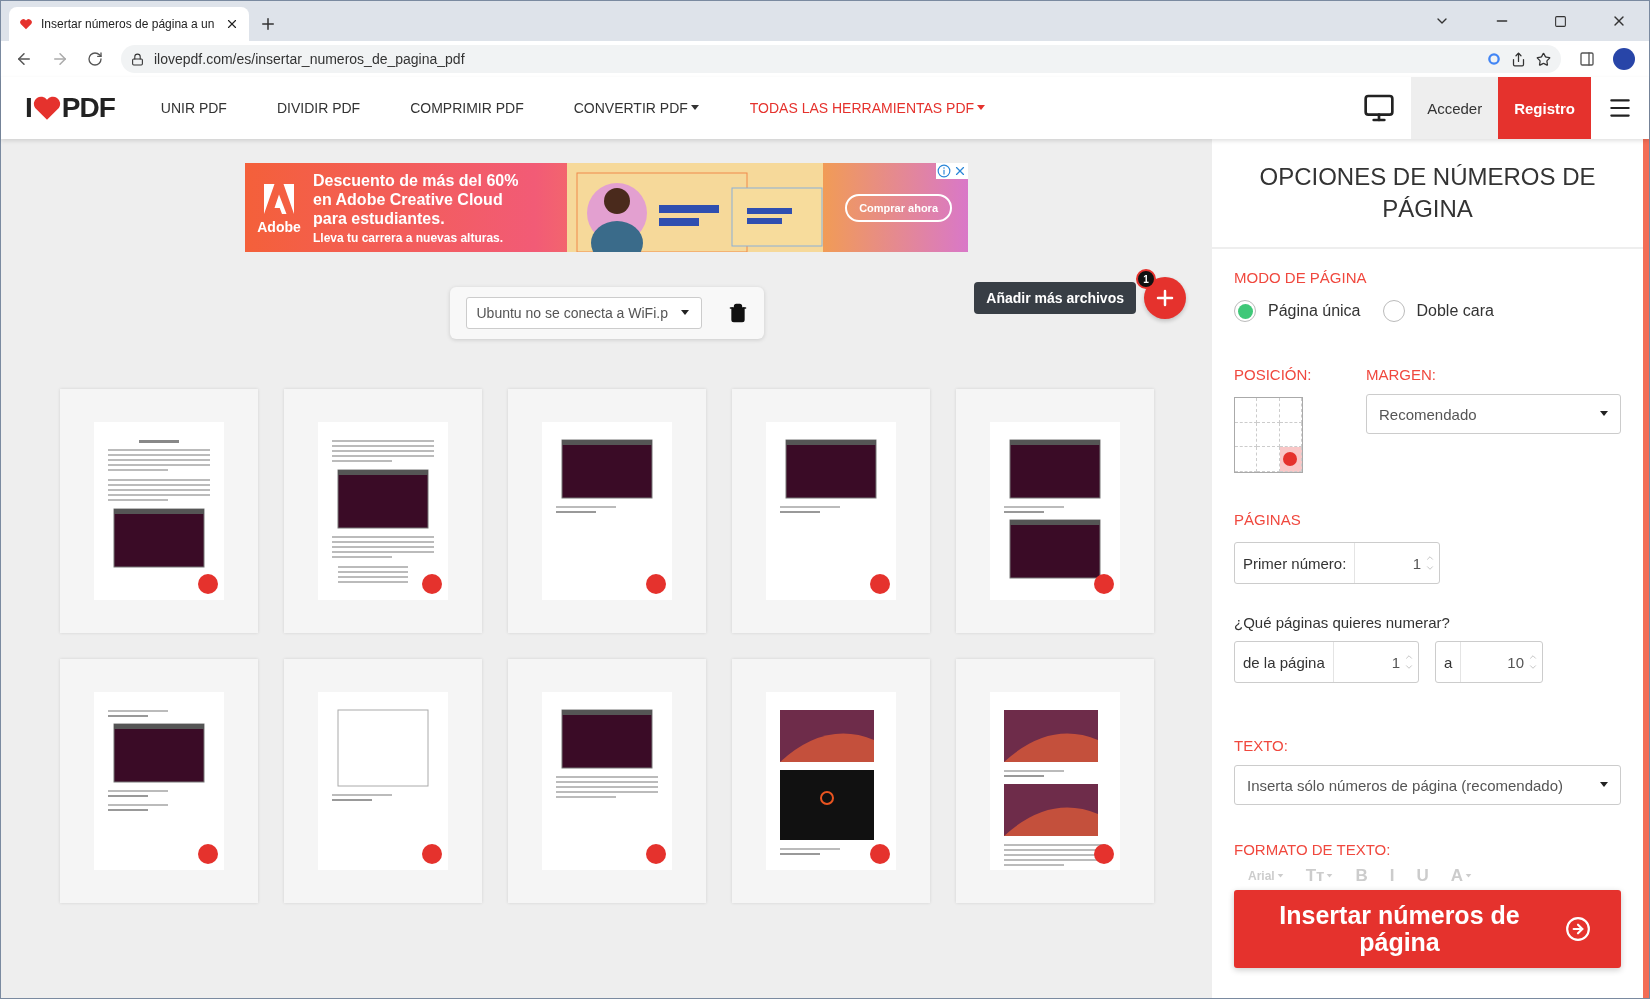 Image resolution: width=1650 pixels, height=999 pixels. Describe the element at coordinates (1624, 59) in the screenshot. I see `profile-avatar` at that location.